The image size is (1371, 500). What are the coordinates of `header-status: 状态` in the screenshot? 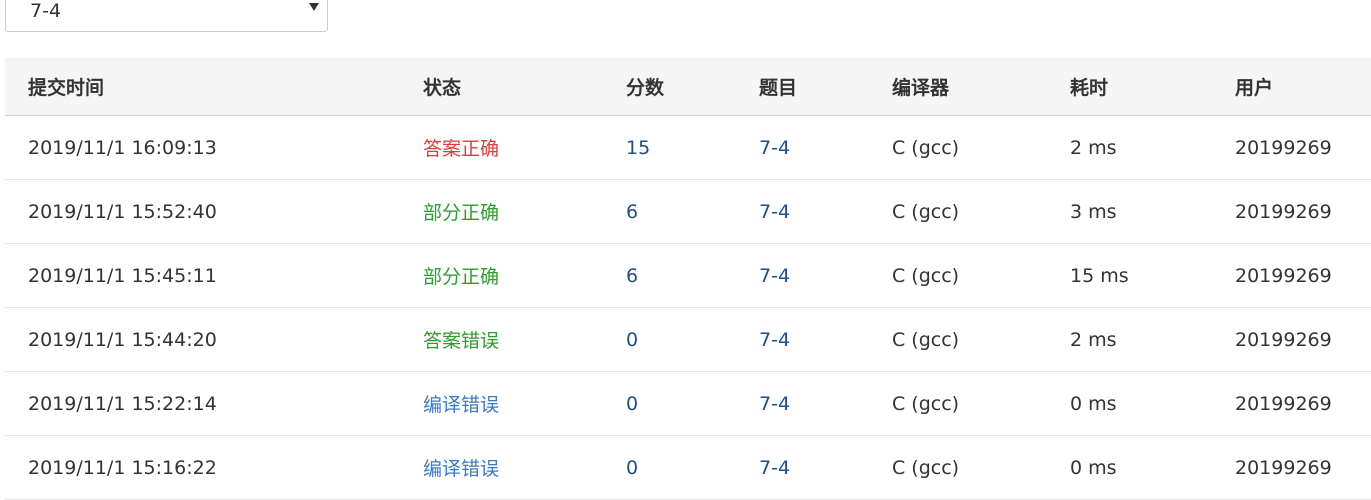 It's located at (442, 88).